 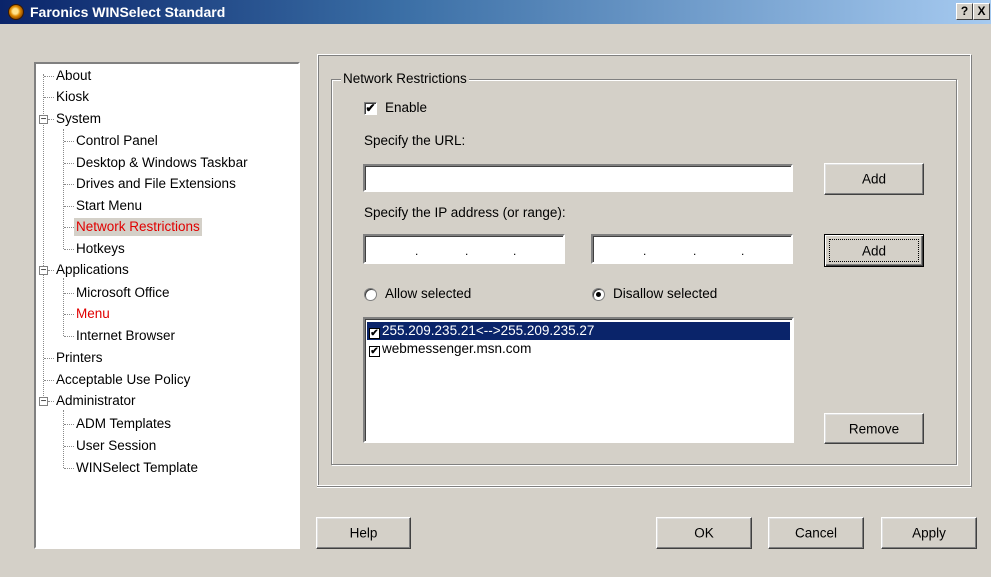 I want to click on tree-item-applications: Applications, so click(x=92, y=270).